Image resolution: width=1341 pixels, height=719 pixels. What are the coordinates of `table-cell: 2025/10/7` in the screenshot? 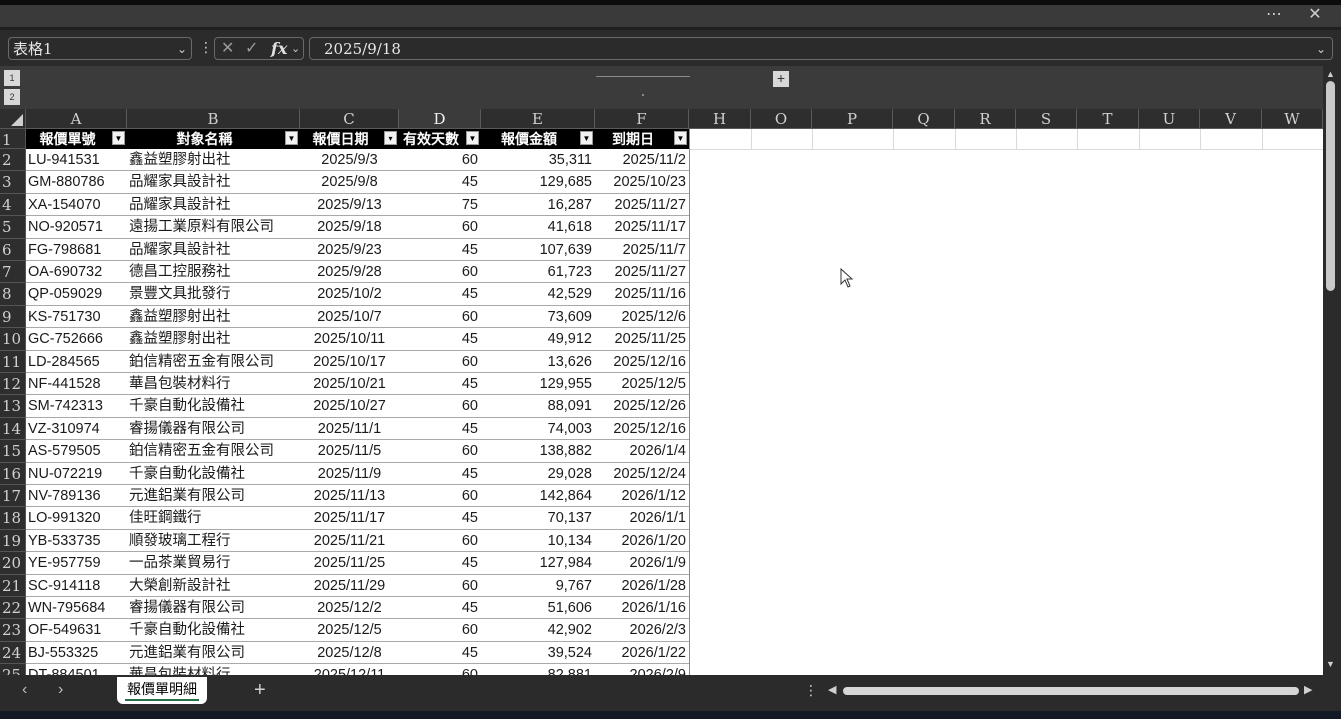 It's located at (349, 317).